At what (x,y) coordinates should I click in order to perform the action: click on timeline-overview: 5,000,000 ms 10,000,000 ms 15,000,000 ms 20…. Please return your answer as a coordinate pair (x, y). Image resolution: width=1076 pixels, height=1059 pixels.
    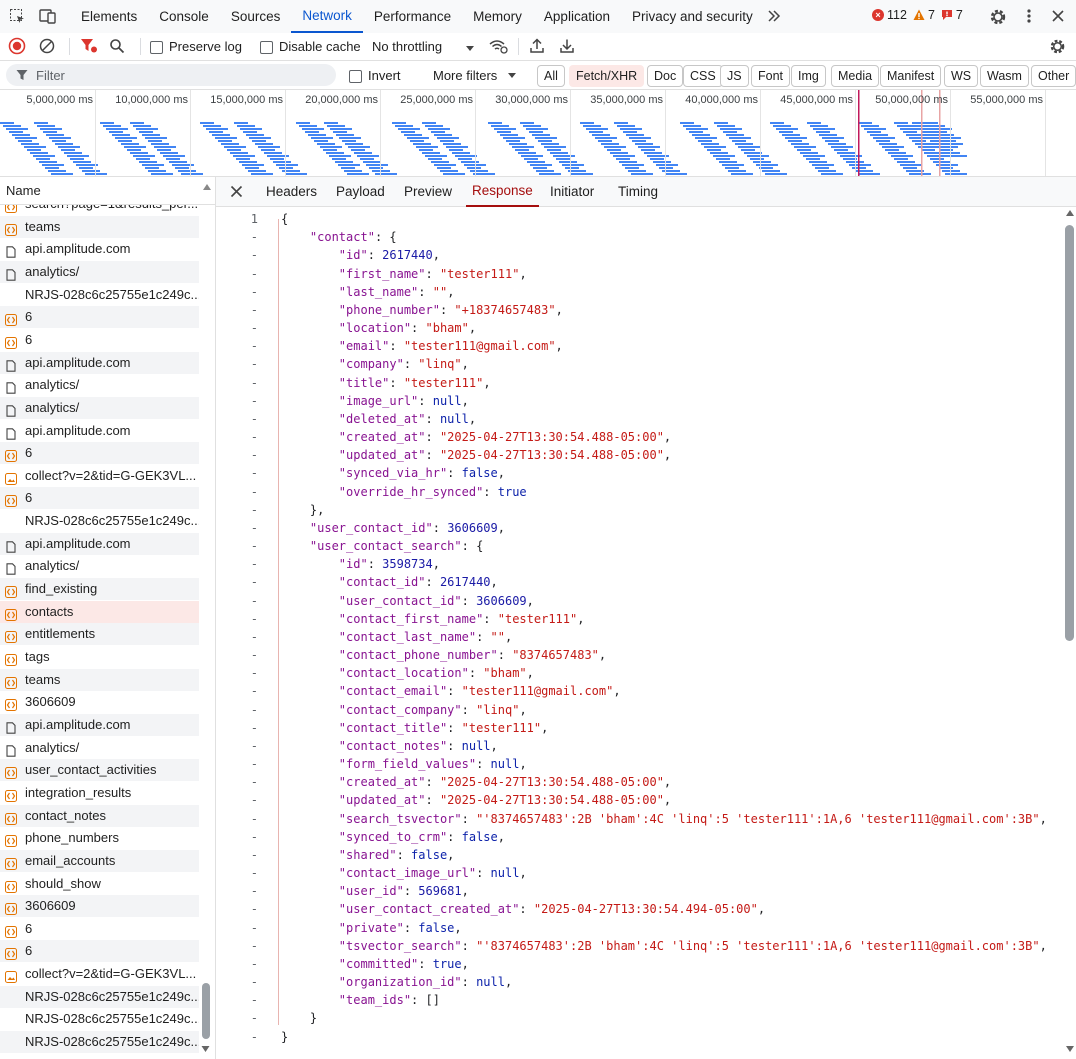
    Looking at the image, I should click on (538, 133).